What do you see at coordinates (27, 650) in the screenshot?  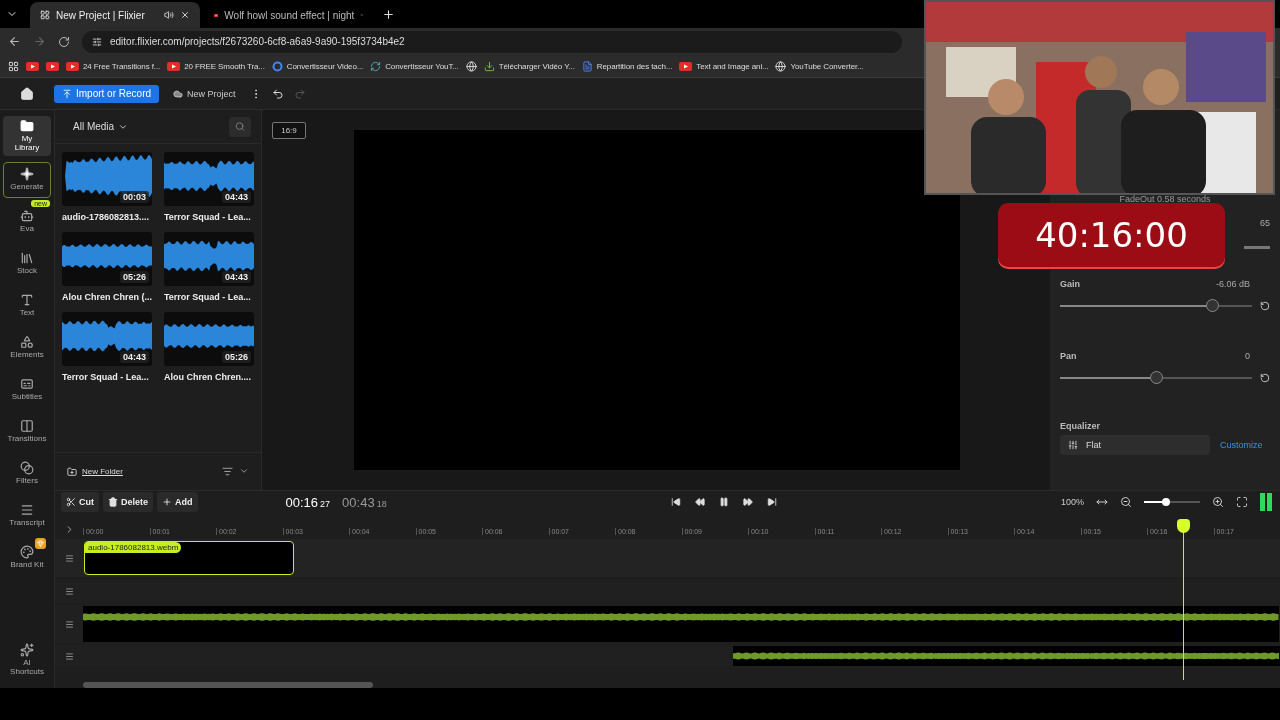 I see `sparkles-icon` at bounding box center [27, 650].